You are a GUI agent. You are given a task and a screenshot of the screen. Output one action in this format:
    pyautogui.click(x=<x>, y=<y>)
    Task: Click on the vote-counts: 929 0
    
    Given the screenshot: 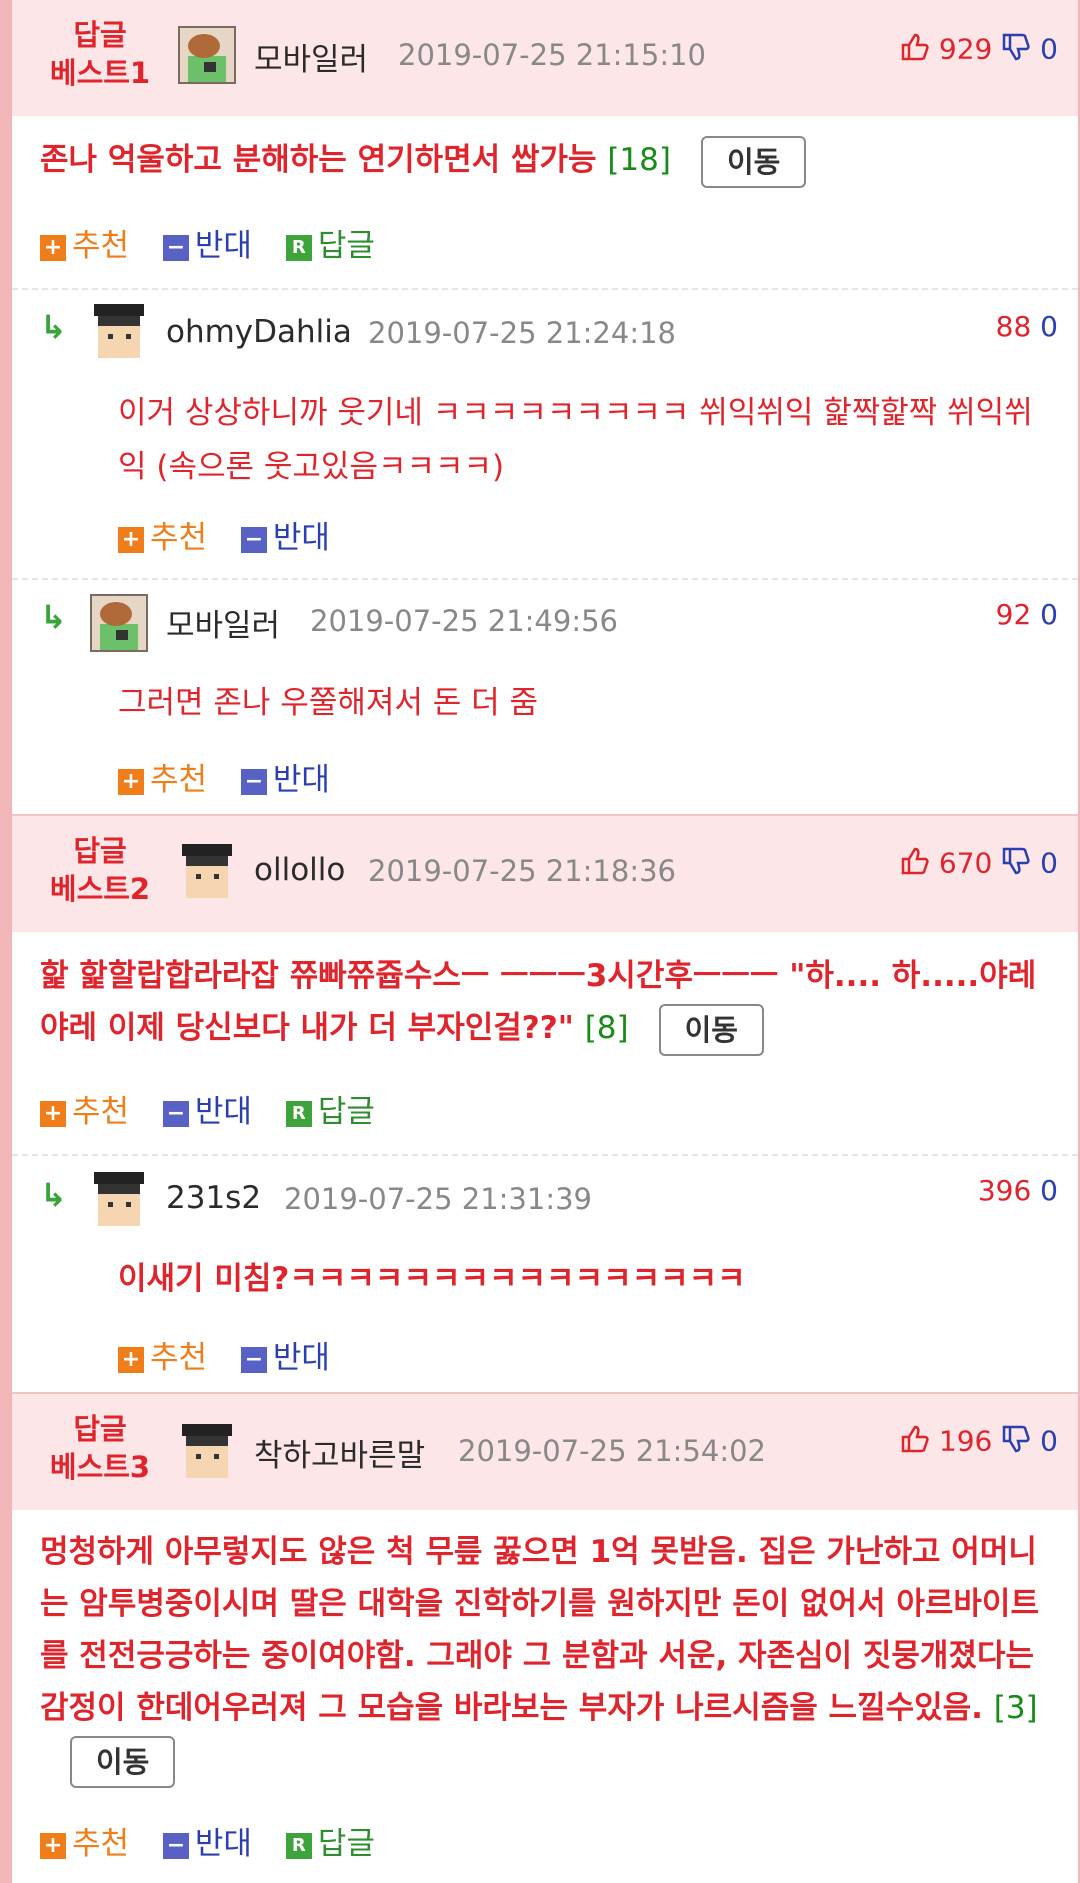 What is the action you would take?
    pyautogui.click(x=979, y=50)
    